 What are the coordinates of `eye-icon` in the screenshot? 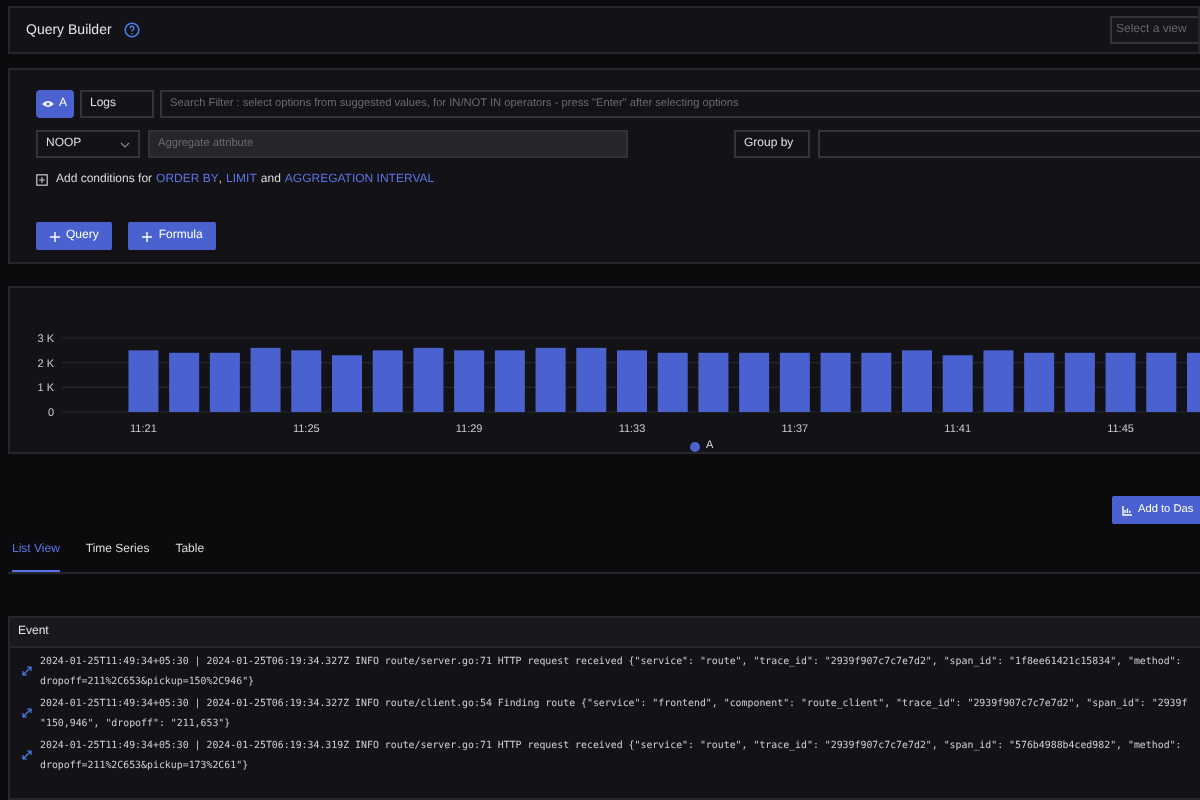 It's located at (48, 104).